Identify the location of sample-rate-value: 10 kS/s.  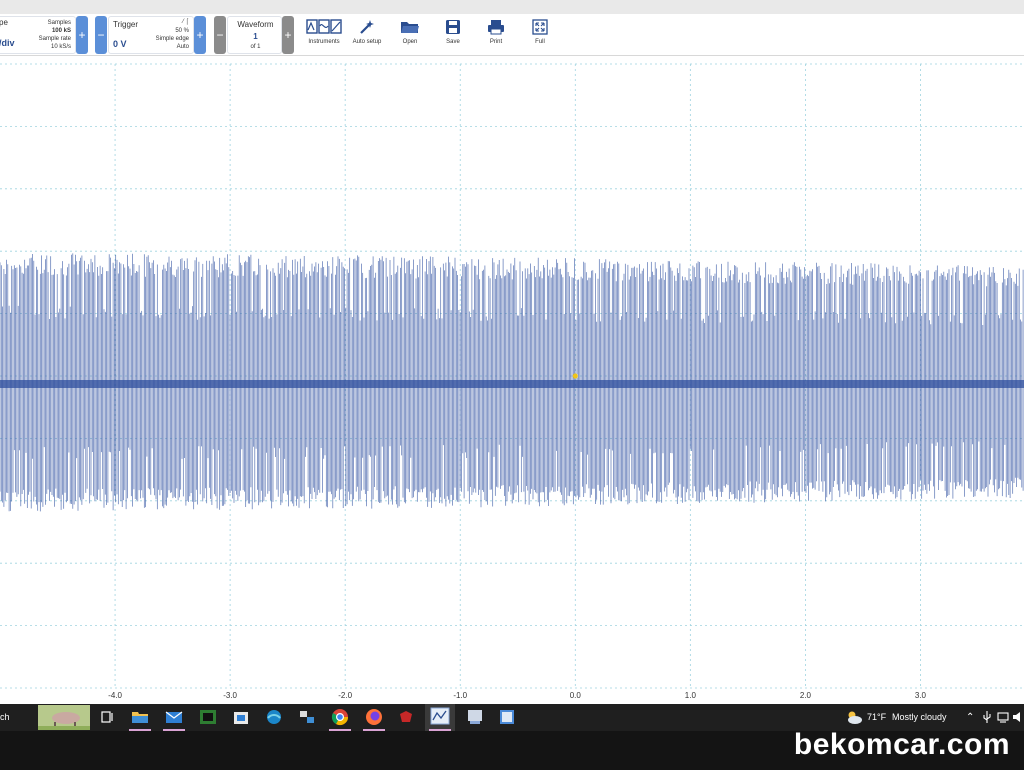
(60, 47).